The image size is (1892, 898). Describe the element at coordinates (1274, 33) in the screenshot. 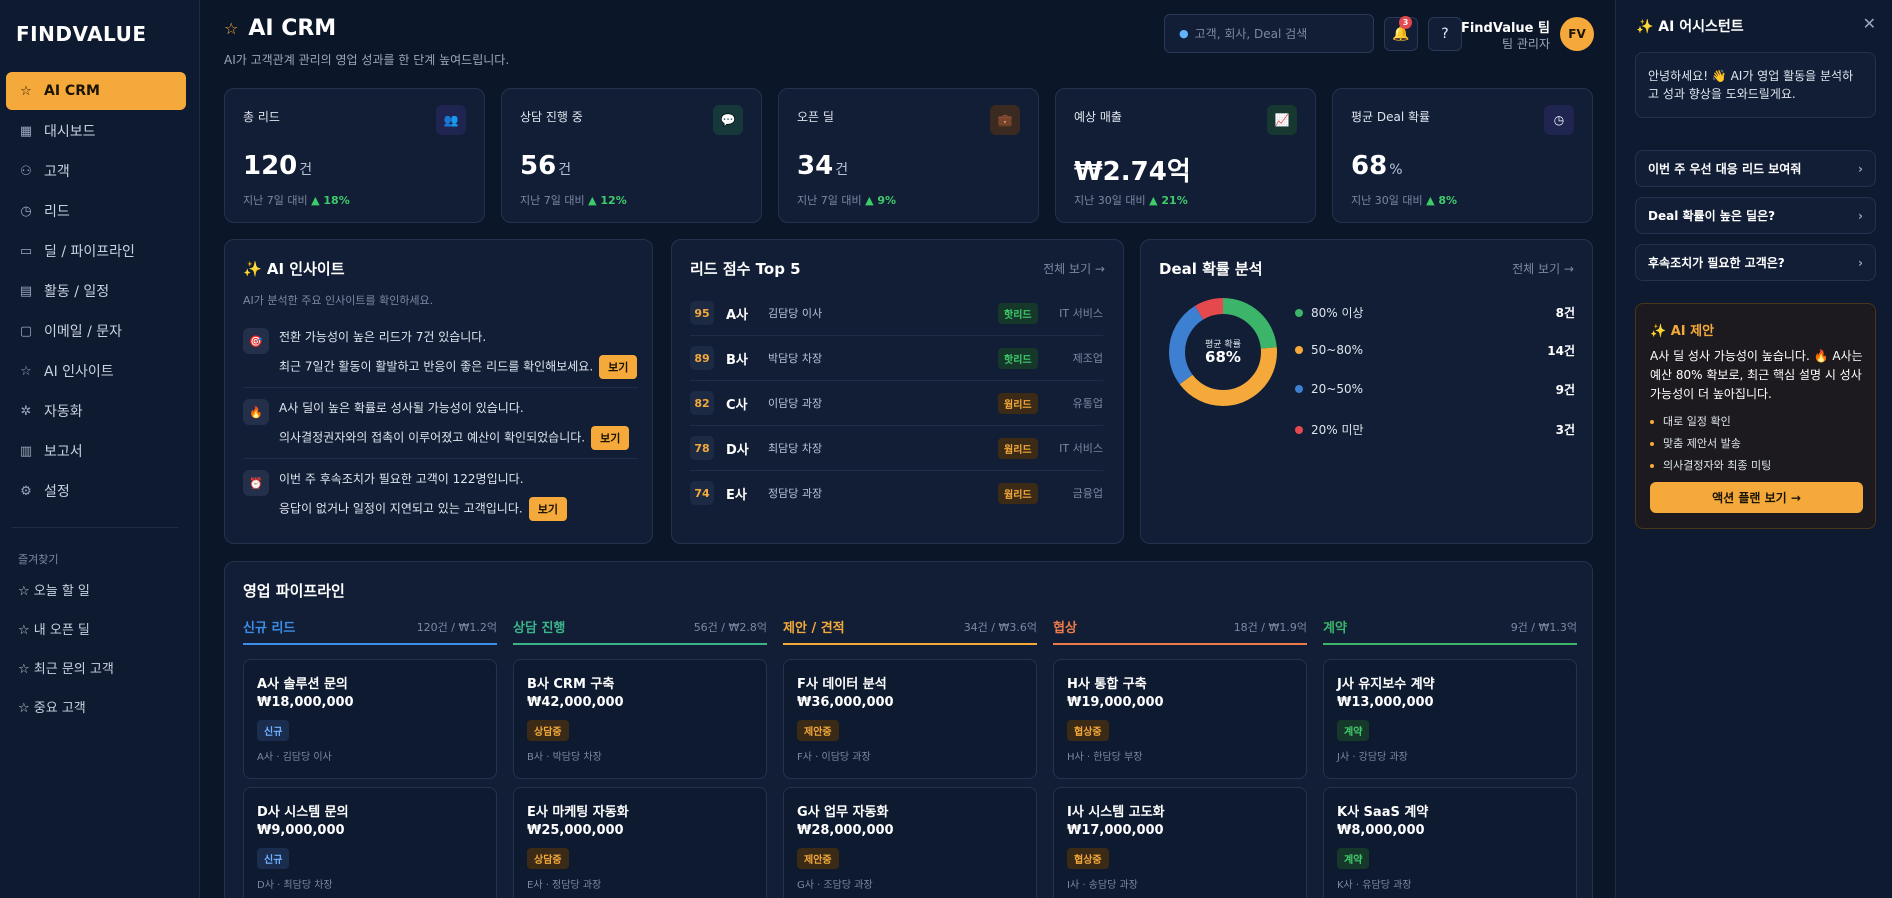

I see `search-input` at that location.